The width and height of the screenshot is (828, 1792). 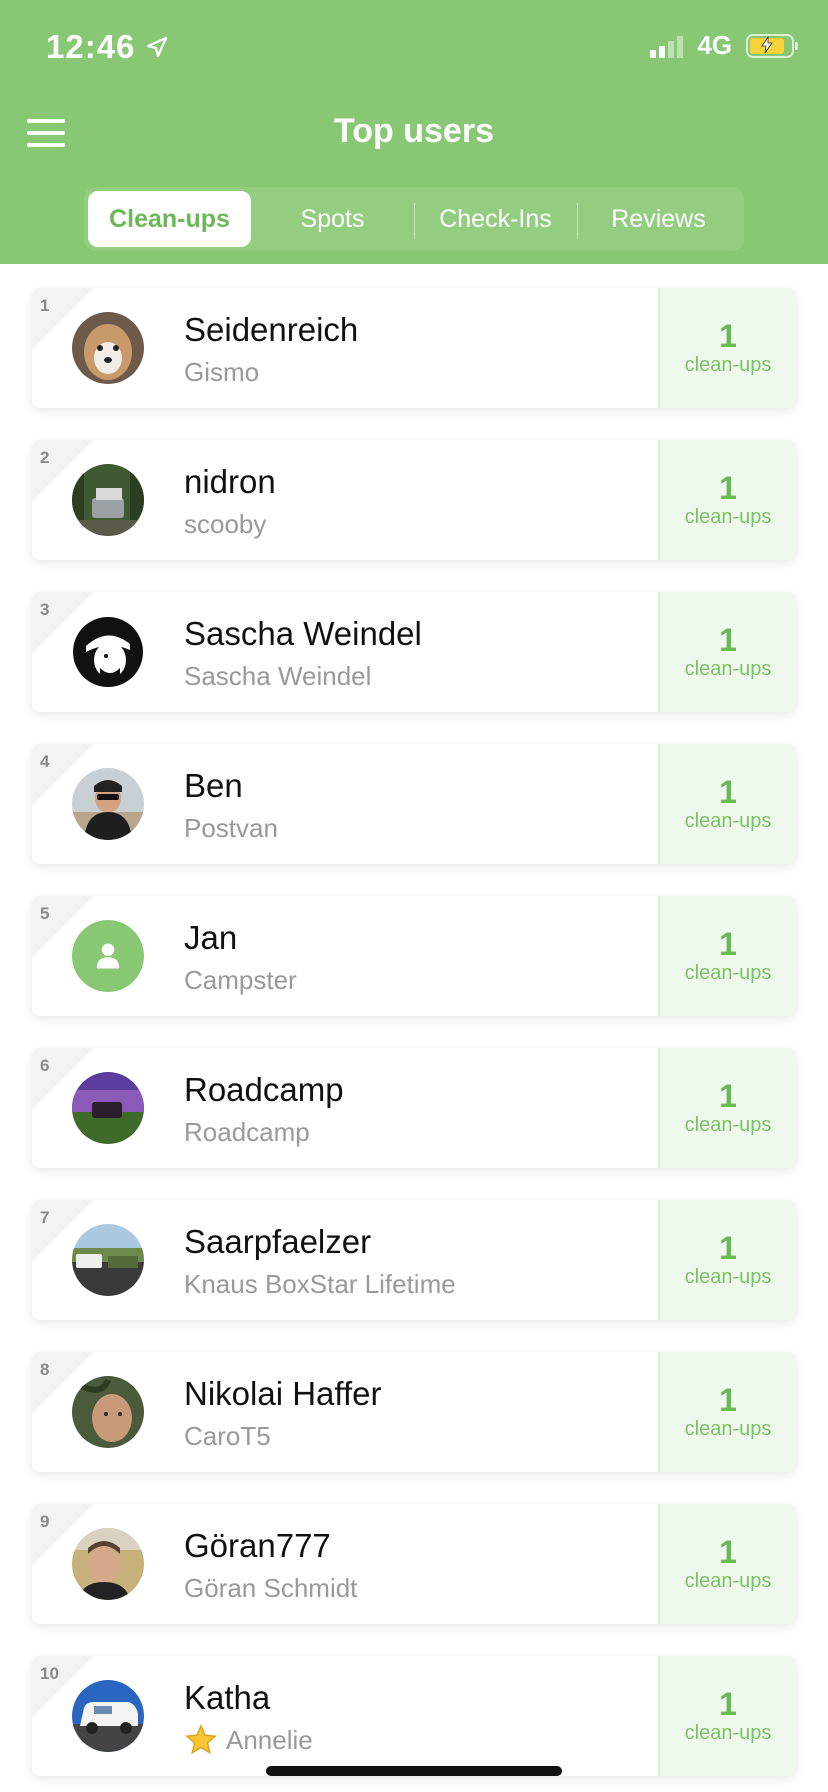 What do you see at coordinates (248, 1740) in the screenshot?
I see `vehicle-name: Annelie` at bounding box center [248, 1740].